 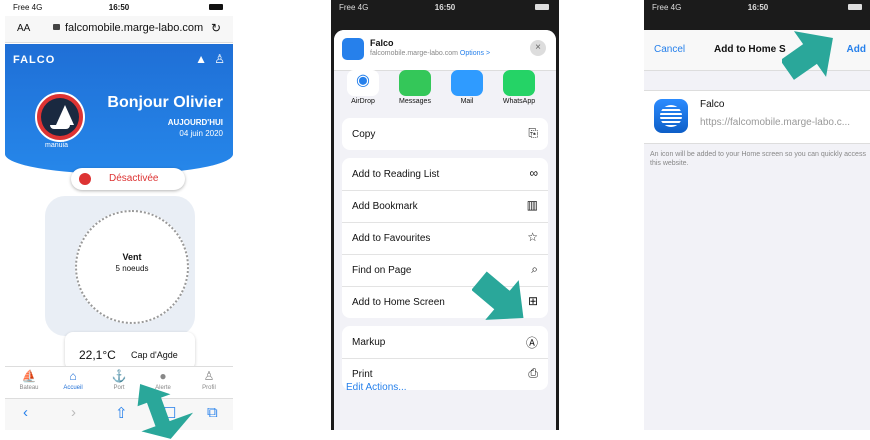 I want to click on temperature-value: 22,1°C, so click(x=97, y=355).